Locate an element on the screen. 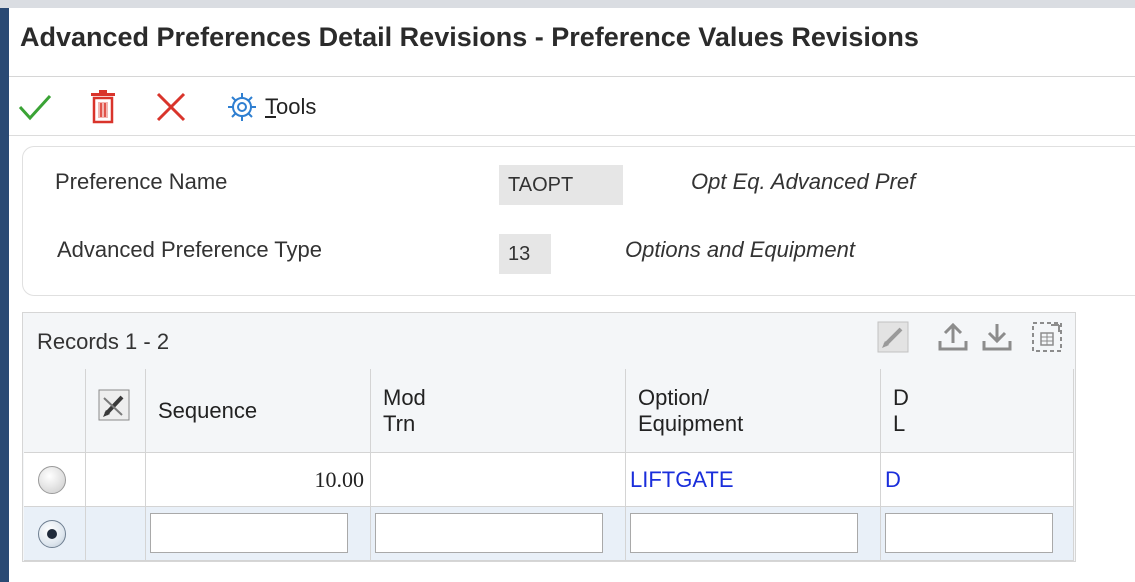 Image resolution: width=1135 pixels, height=582 pixels. row-2-dl-input is located at coordinates (969, 533).